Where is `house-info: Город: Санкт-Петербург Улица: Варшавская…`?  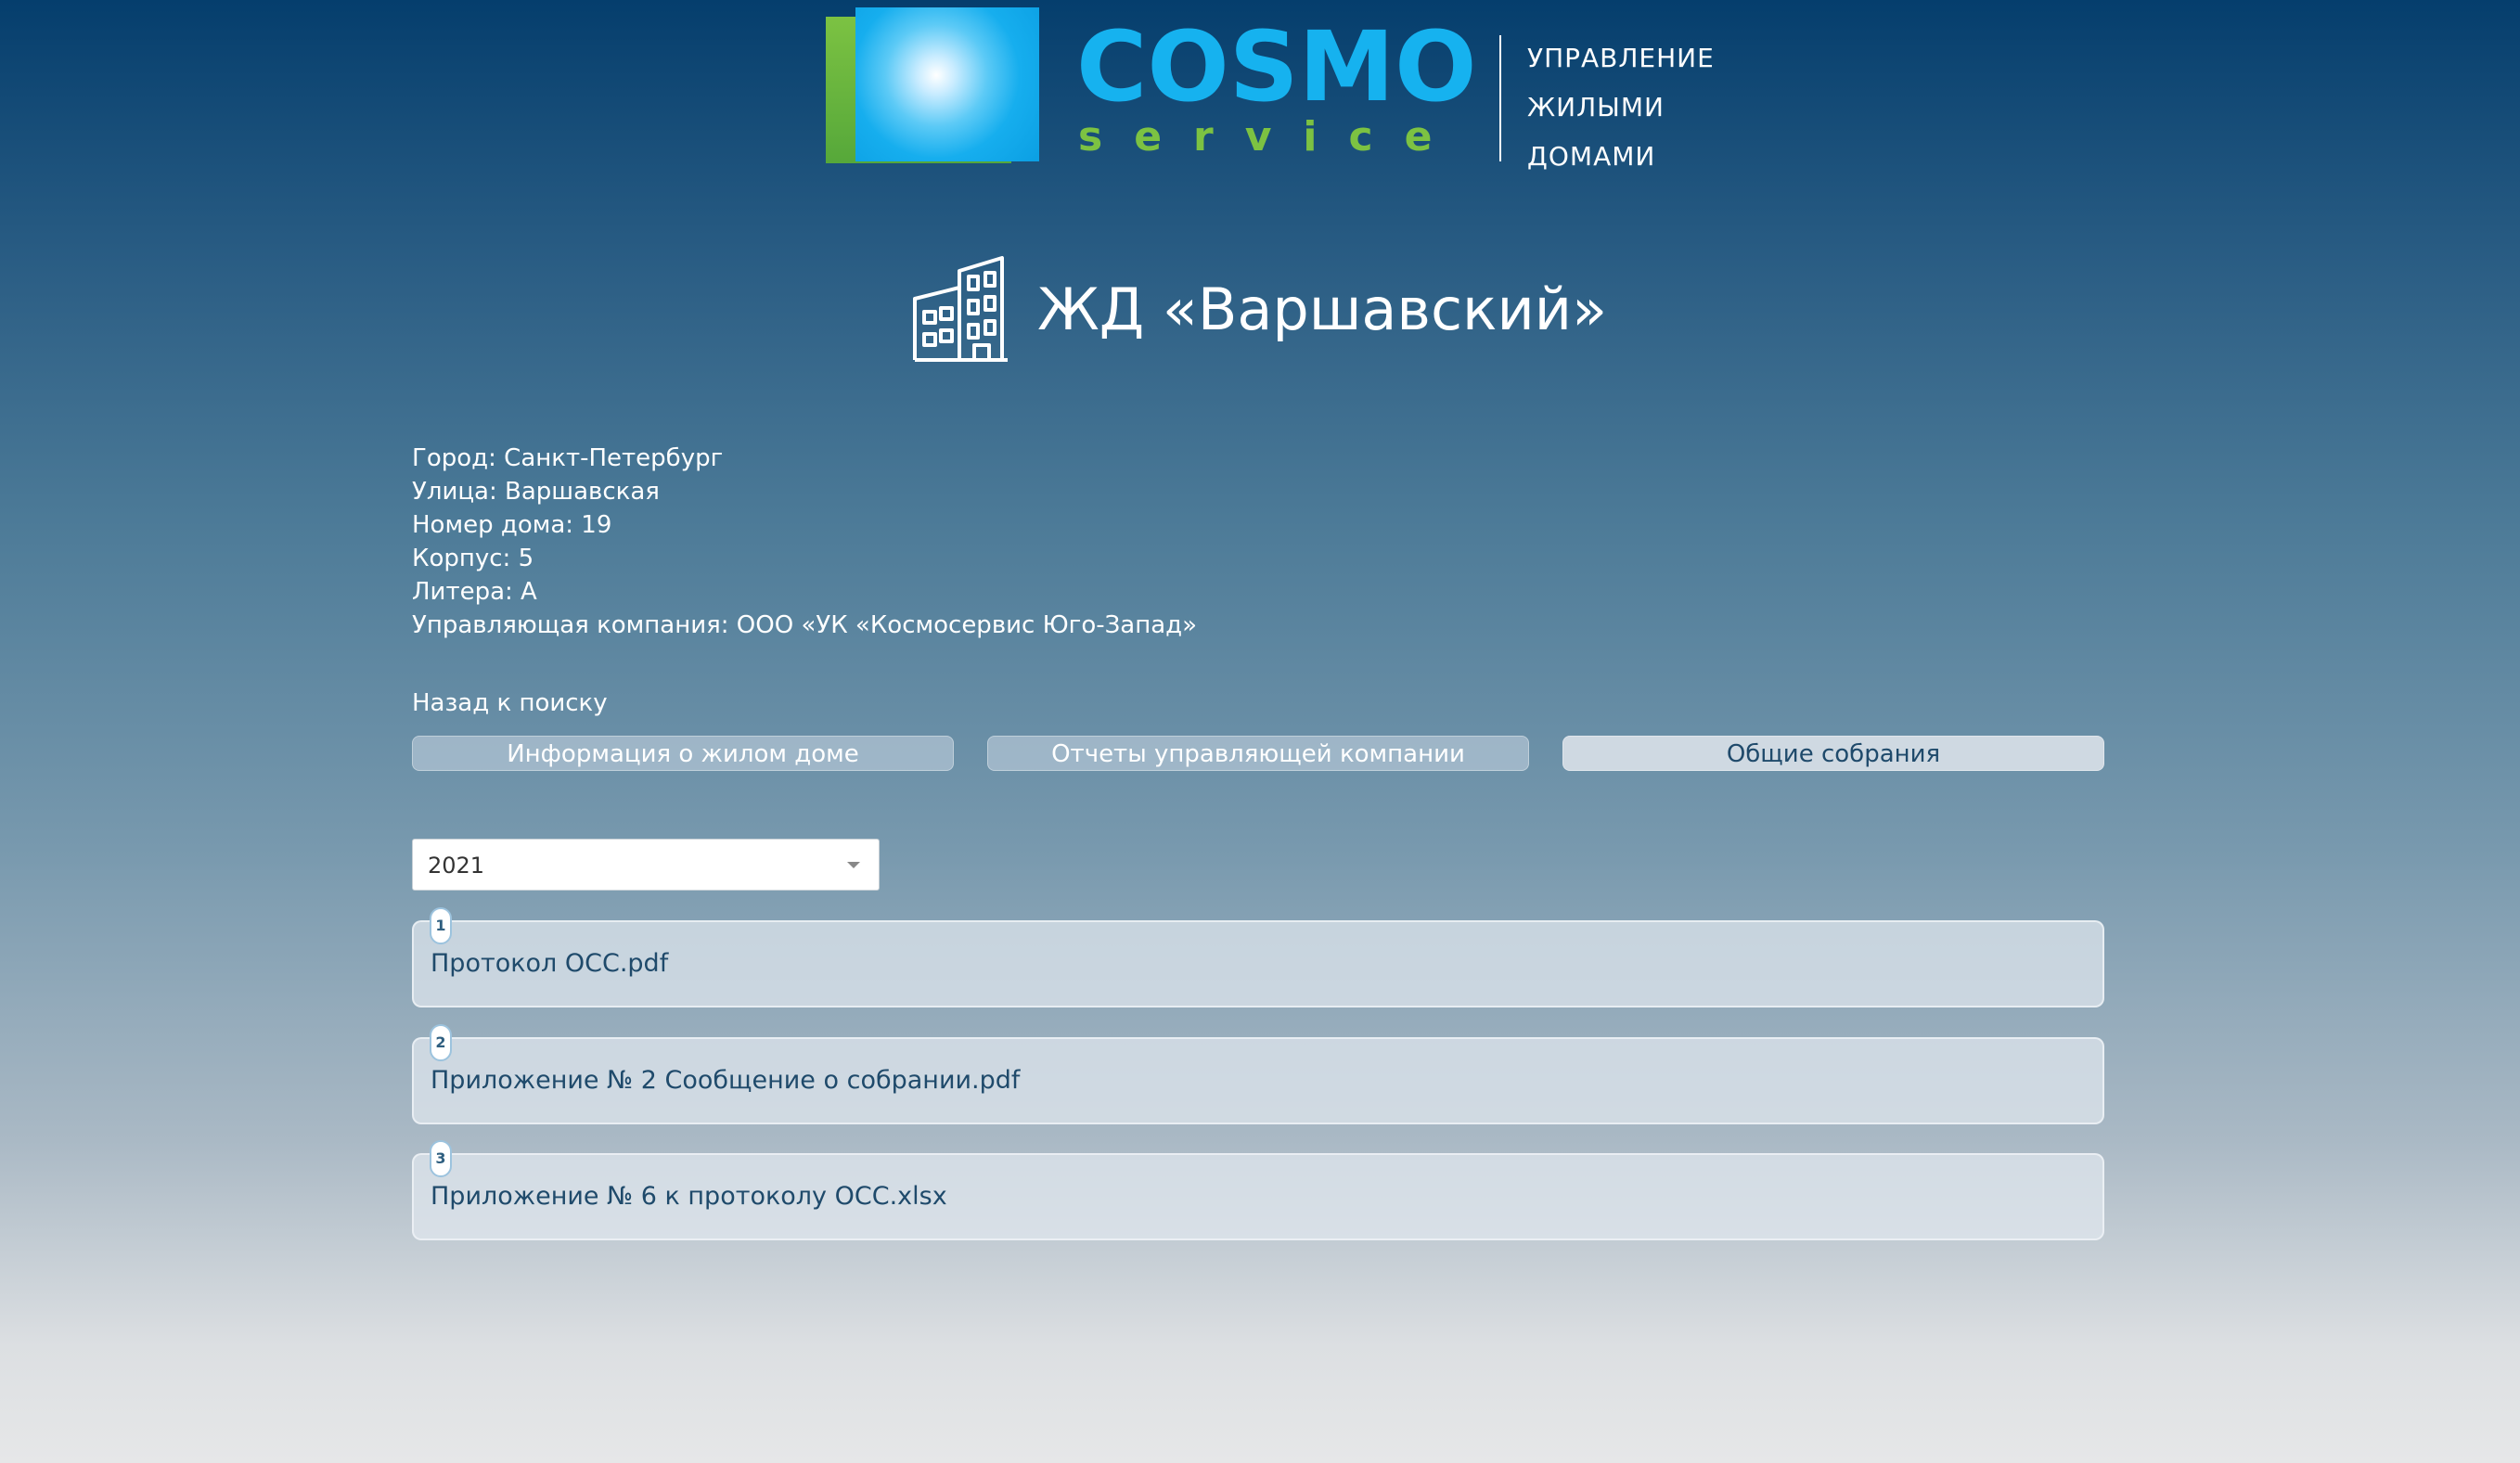
house-info: Город: Санкт-Петербург Улица: Варшавская… is located at coordinates (804, 542).